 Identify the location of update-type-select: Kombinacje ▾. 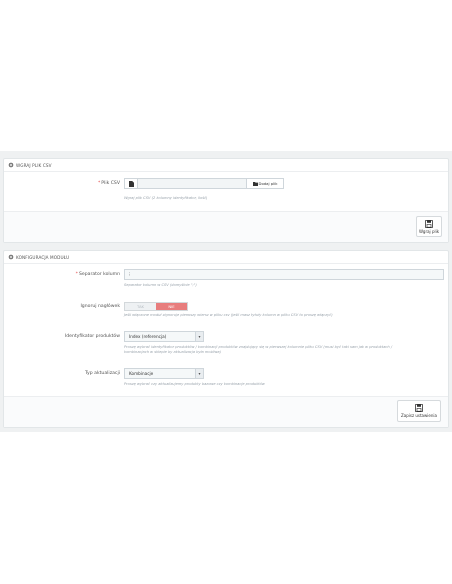
(164, 373).